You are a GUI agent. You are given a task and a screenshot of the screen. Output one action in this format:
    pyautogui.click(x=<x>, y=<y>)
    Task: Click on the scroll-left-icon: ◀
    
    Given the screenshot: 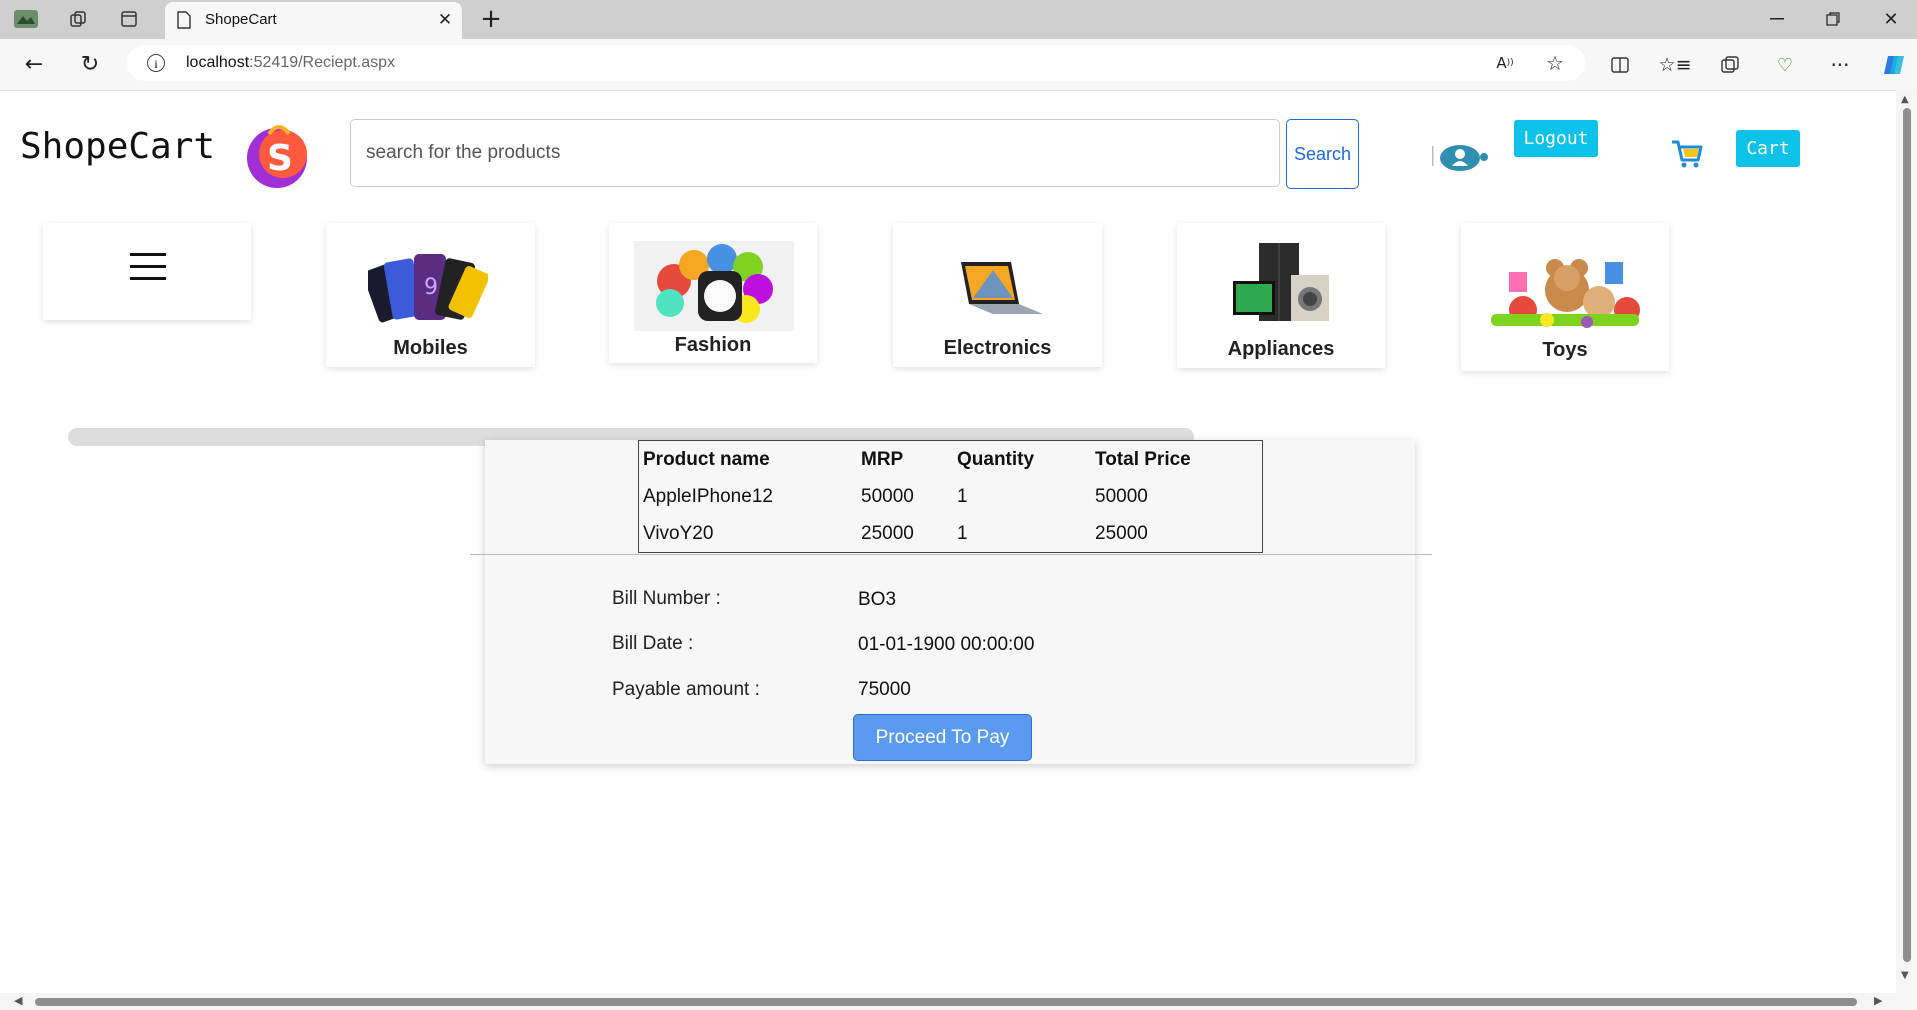 What is the action you would take?
    pyautogui.click(x=18, y=1000)
    